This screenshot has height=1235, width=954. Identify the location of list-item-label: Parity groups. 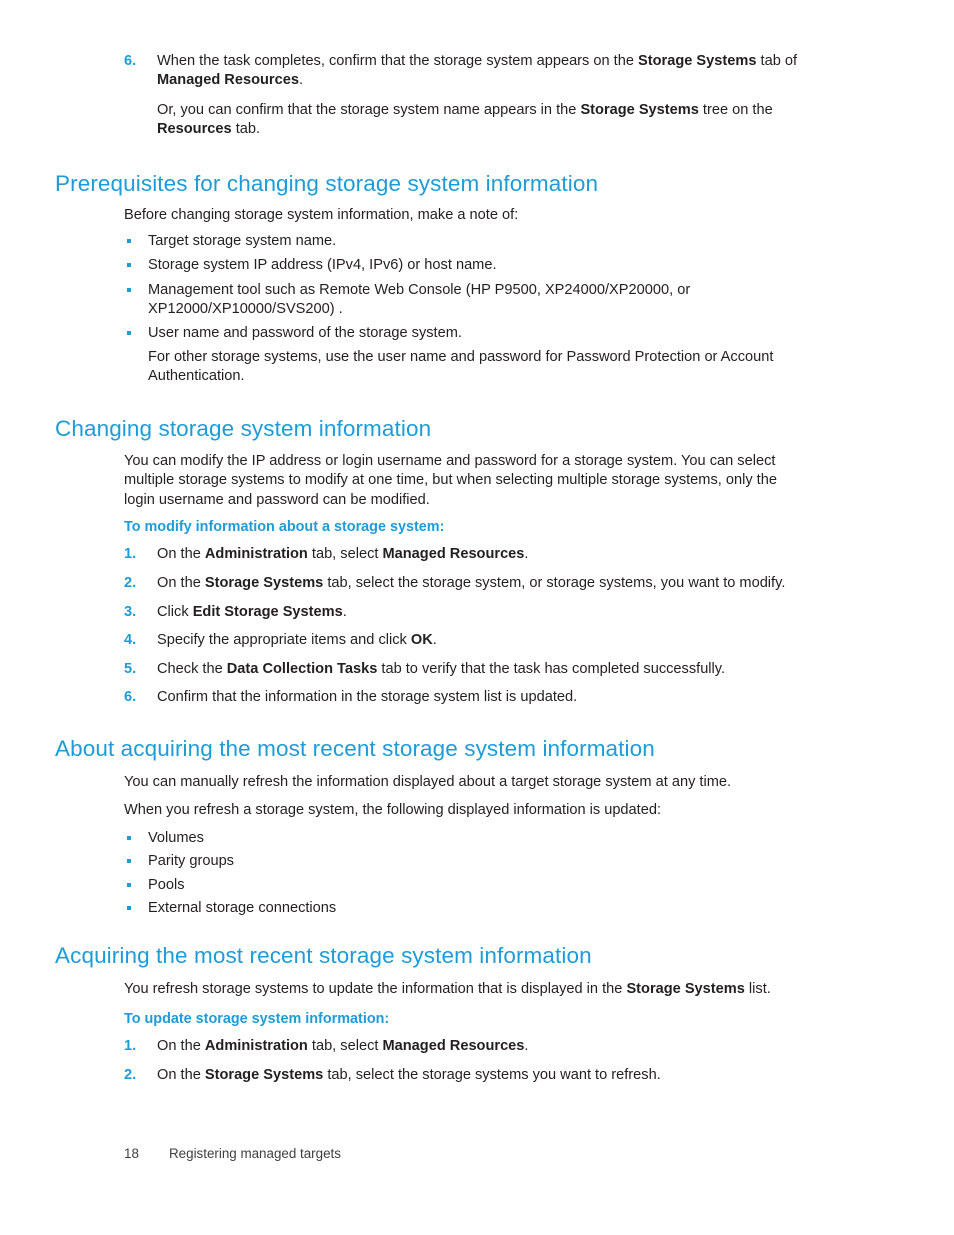
(191, 861).